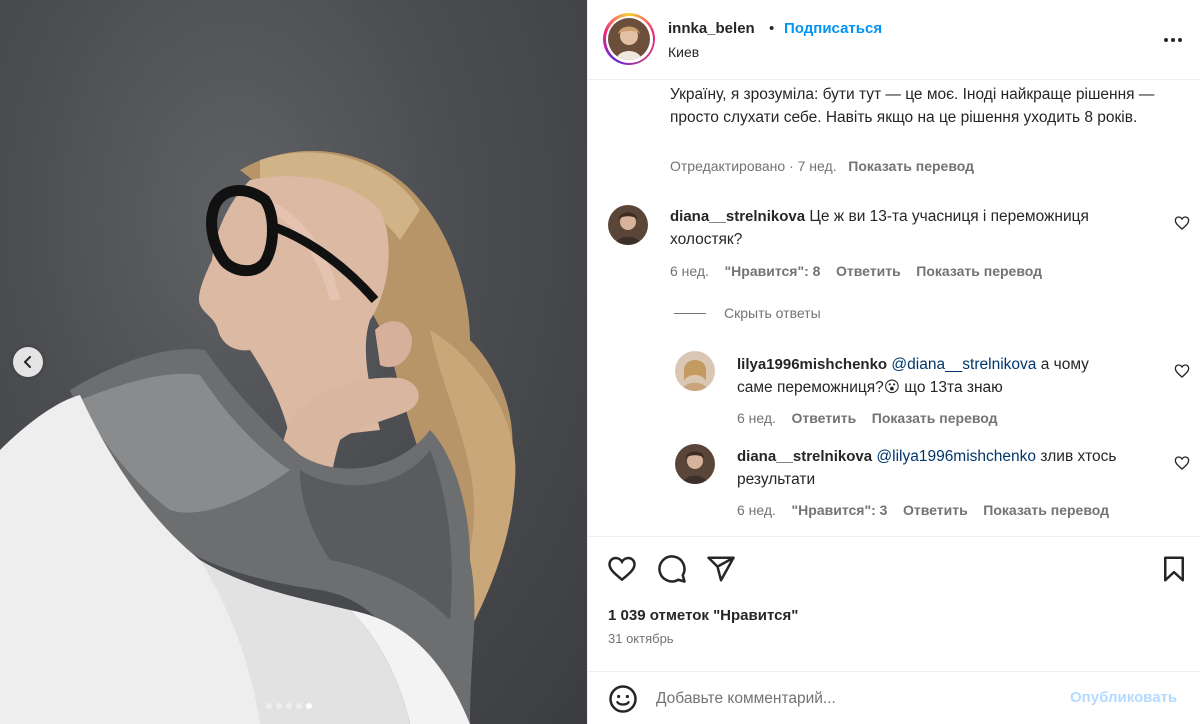  Describe the element at coordinates (963, 364) in the screenshot. I see `reply-mention: @diana__strelnikova` at that location.